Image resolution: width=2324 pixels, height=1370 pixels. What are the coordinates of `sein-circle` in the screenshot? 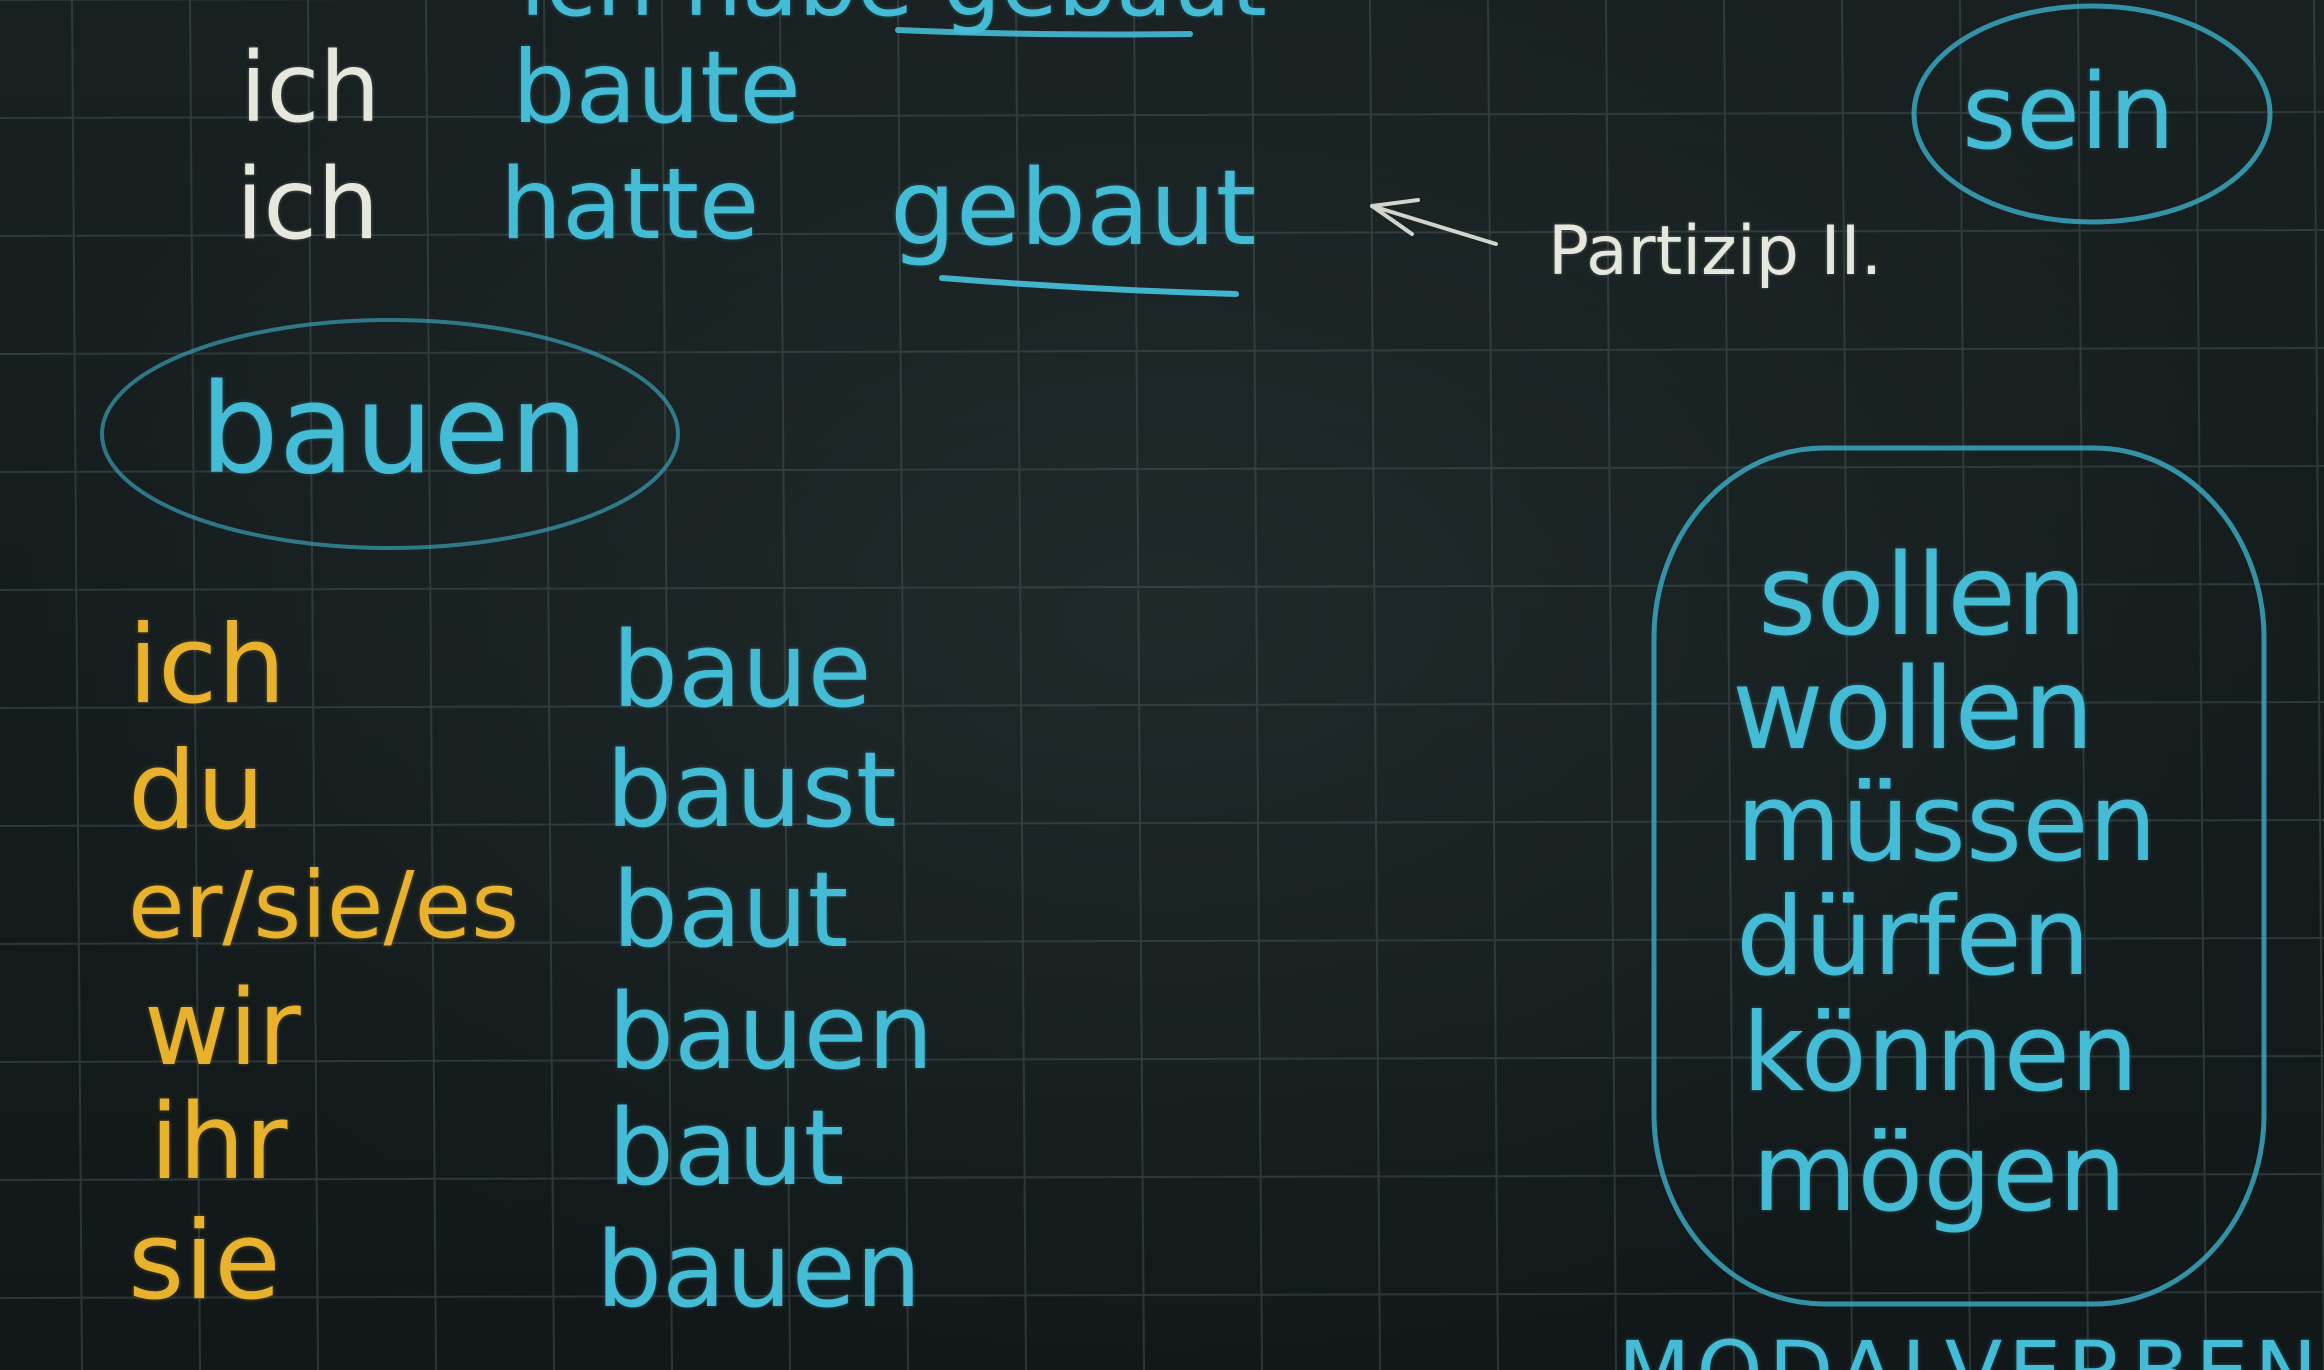 It's located at (2092, 114).